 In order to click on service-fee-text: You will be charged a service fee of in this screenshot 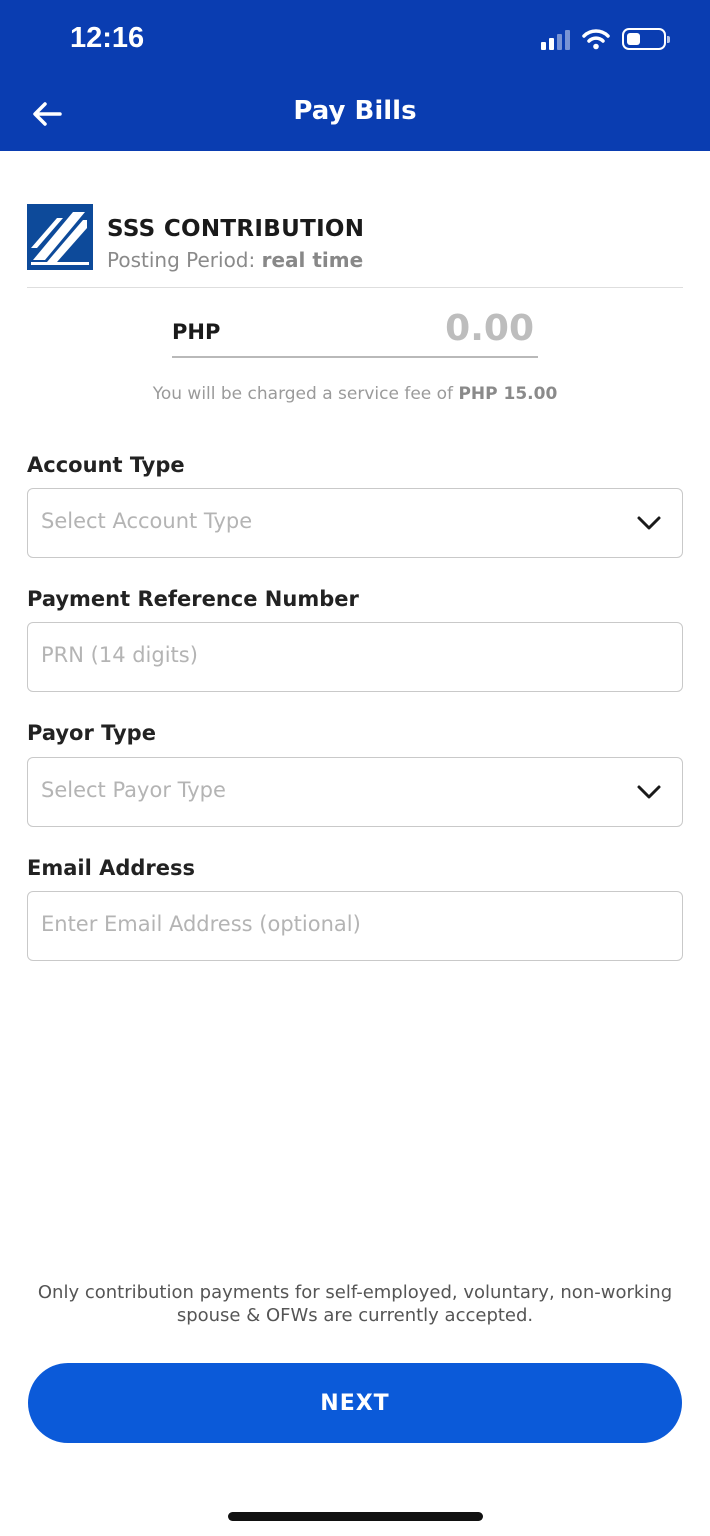, I will do `click(303, 394)`.